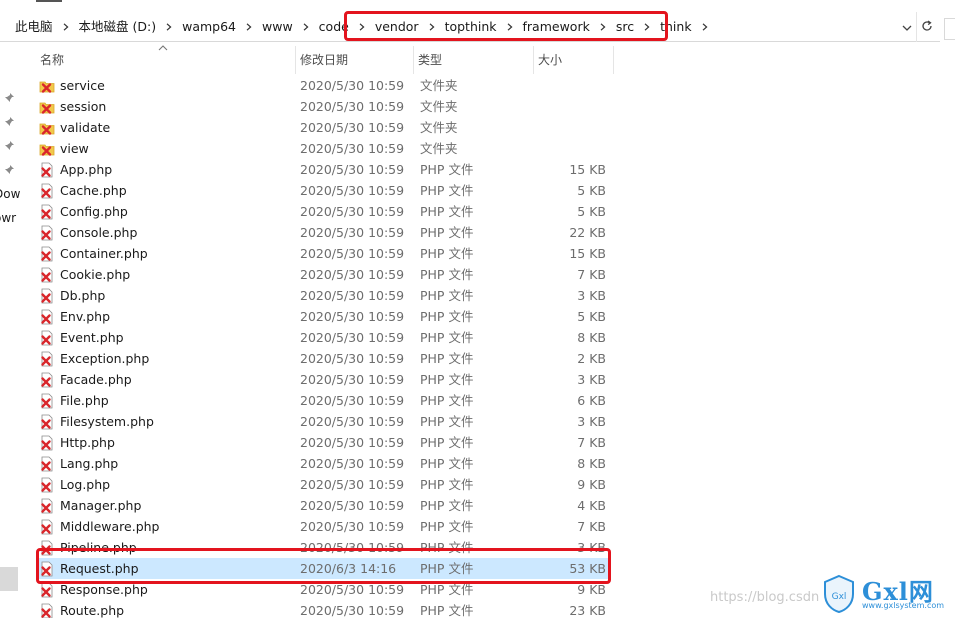  What do you see at coordinates (82, 85) in the screenshot?
I see `file-name: service` at bounding box center [82, 85].